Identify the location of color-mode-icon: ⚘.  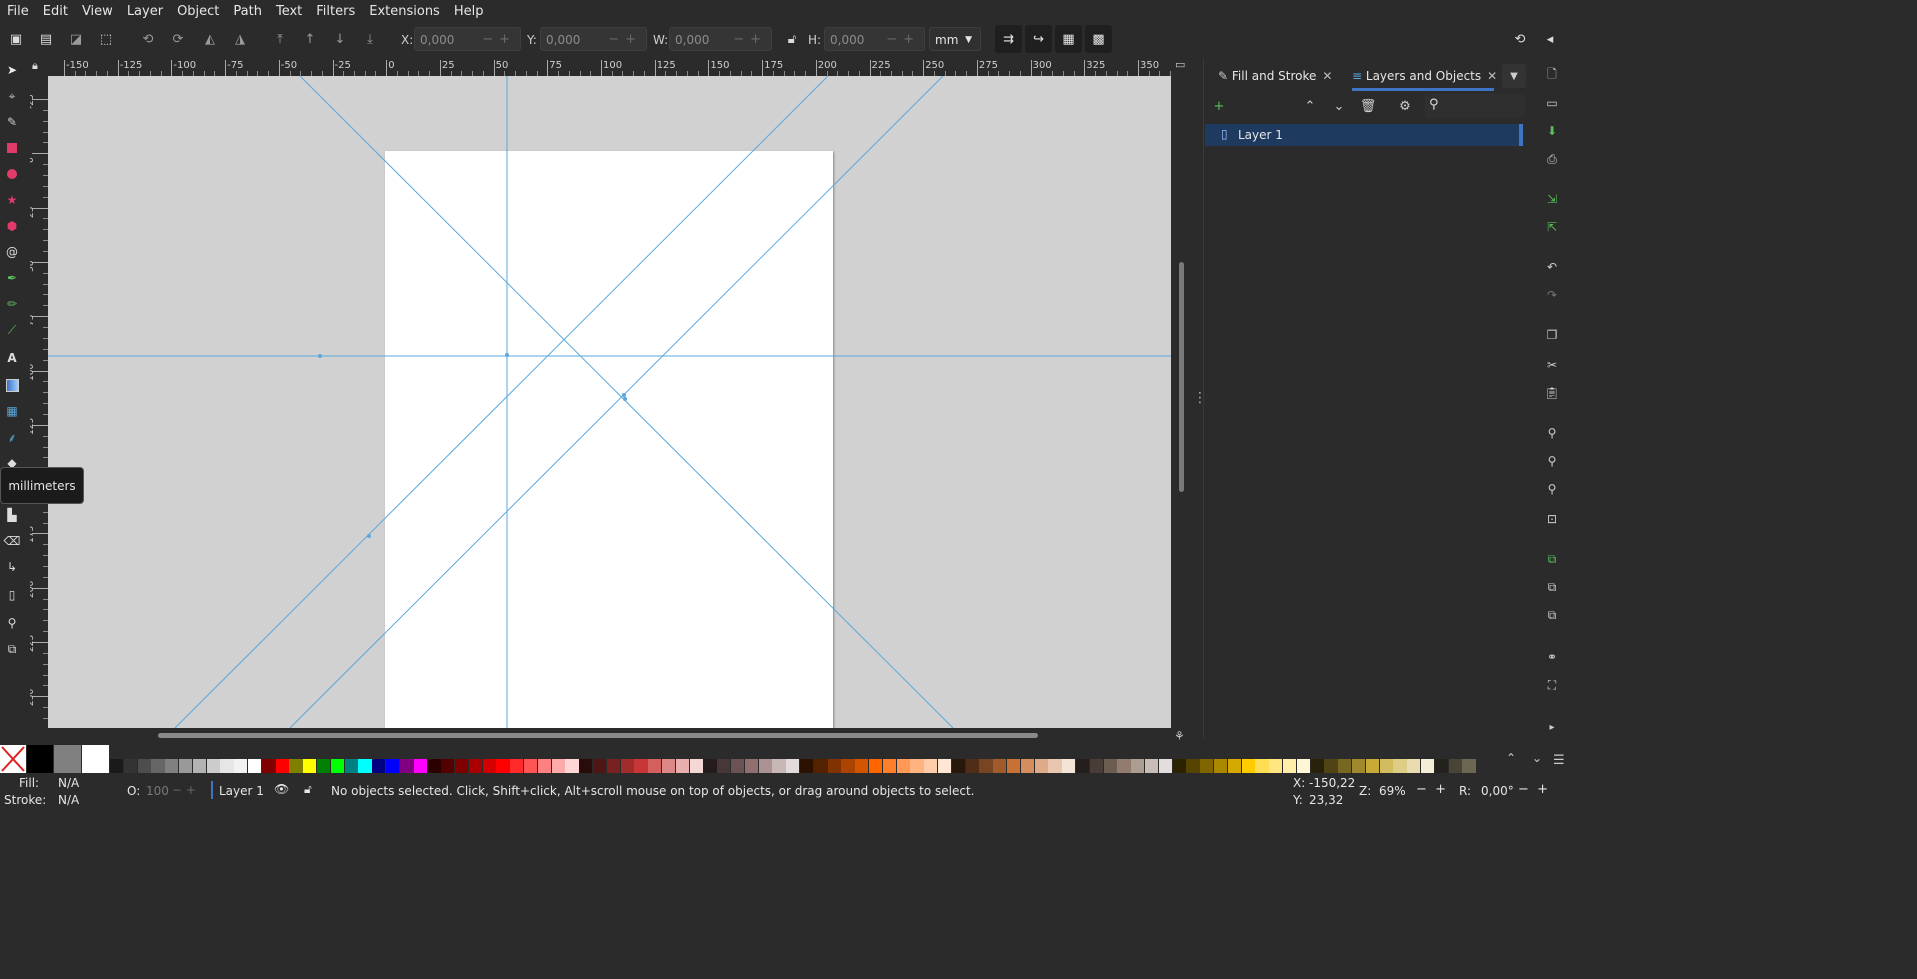
(1179, 736).